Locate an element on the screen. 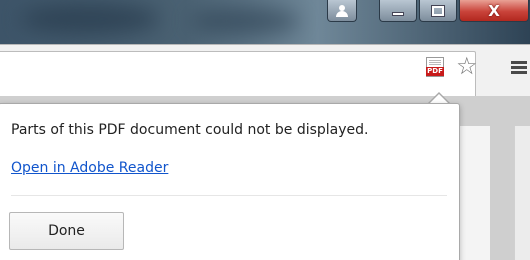 Image resolution: width=530 pixels, height=260 pixels. user-icon is located at coordinates (342, 10).